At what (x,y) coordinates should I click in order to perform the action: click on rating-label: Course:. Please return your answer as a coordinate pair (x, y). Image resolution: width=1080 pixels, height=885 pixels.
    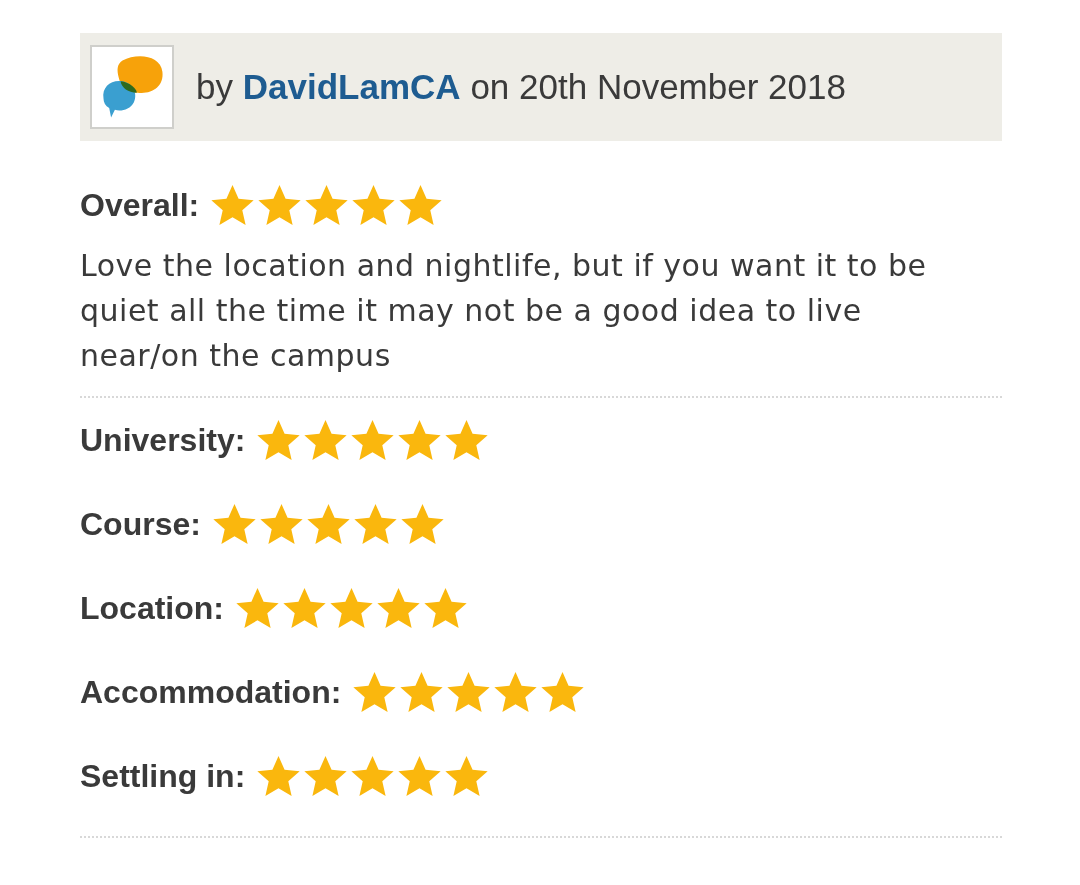
    Looking at the image, I should click on (140, 524).